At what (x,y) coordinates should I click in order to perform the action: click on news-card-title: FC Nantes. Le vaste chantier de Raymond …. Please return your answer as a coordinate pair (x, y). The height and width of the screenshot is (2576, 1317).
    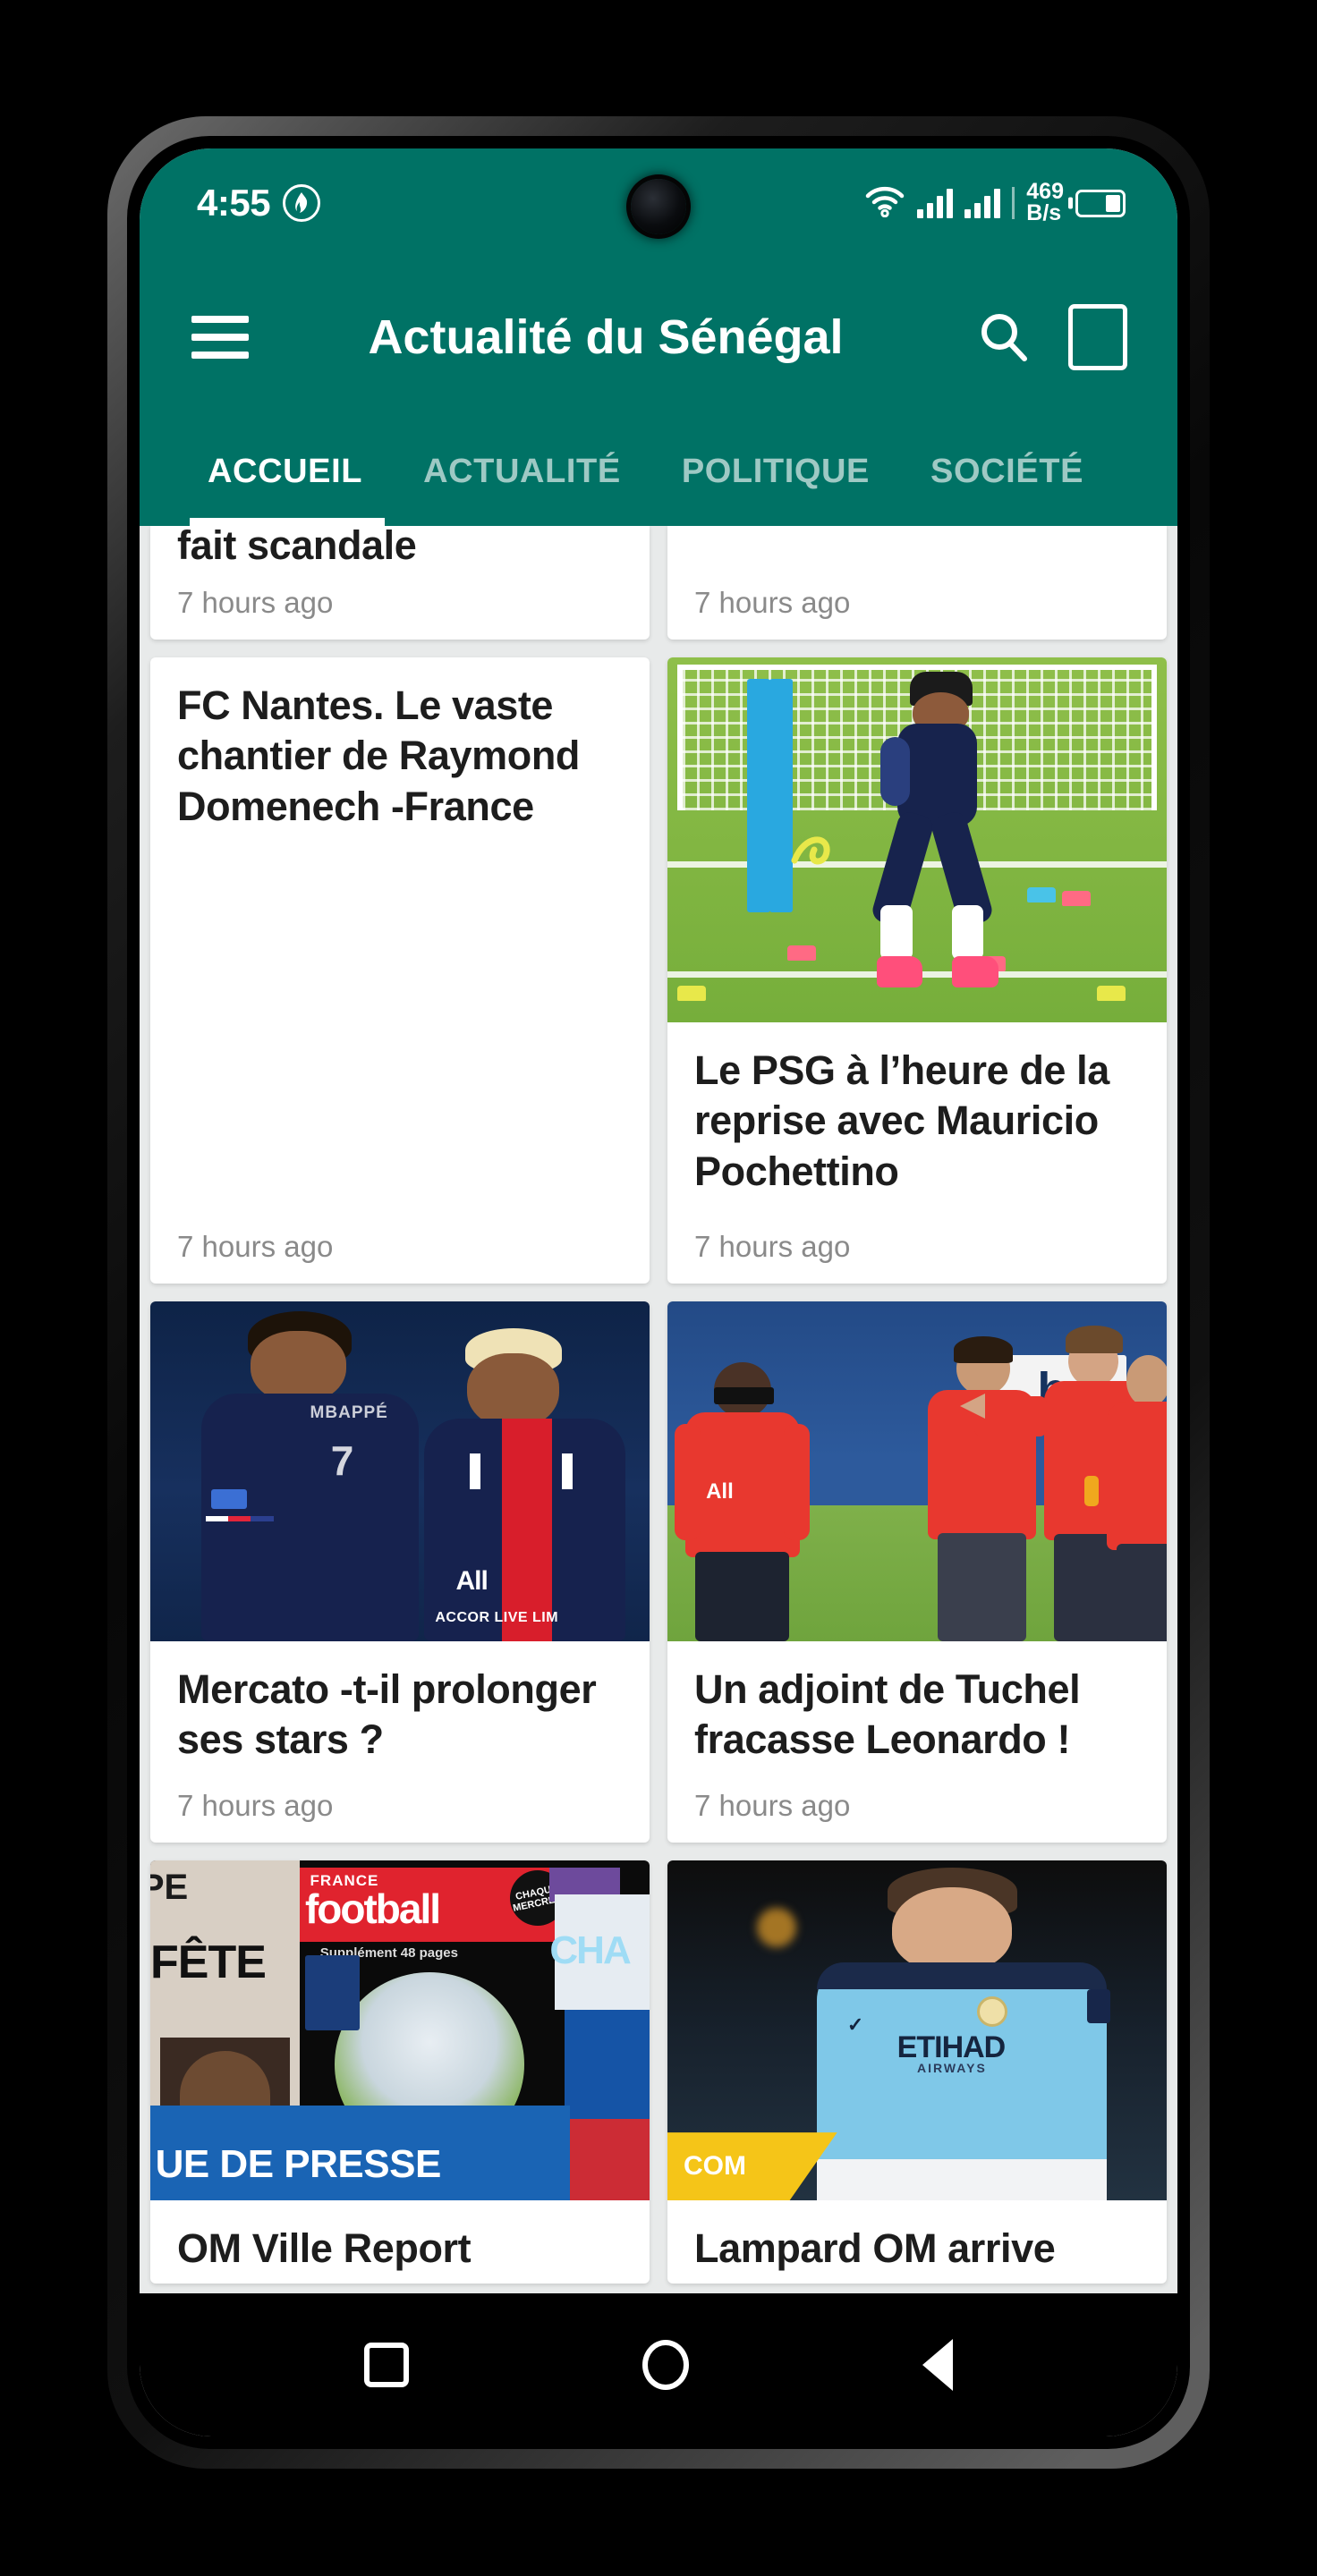
    Looking at the image, I should click on (379, 756).